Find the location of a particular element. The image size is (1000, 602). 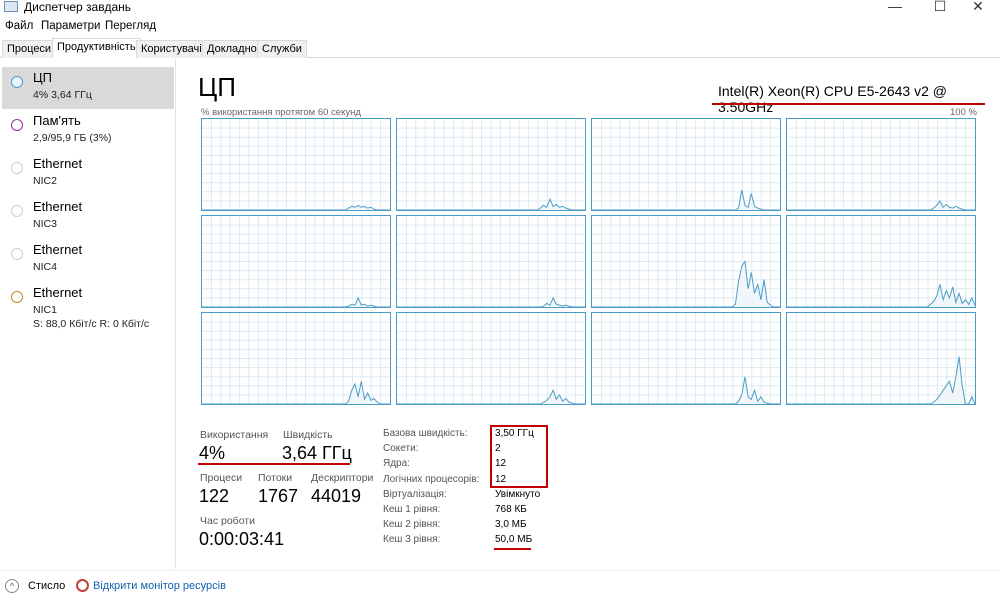

handles-value: 44019 is located at coordinates (336, 496).